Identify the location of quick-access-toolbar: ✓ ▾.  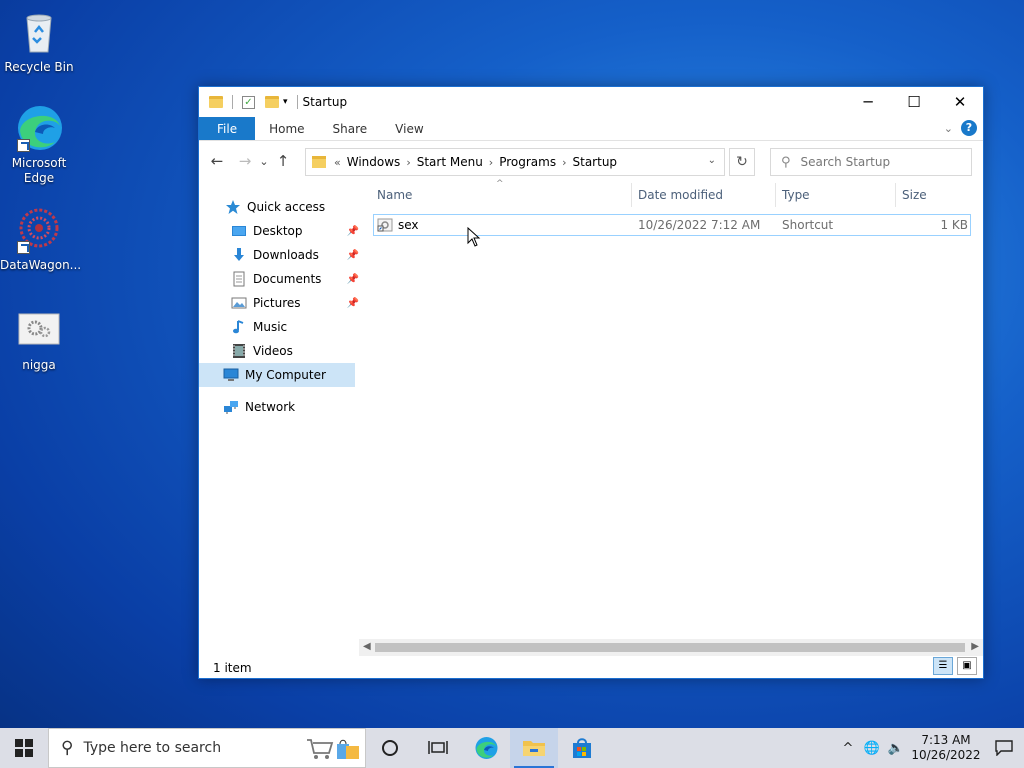
(251, 102).